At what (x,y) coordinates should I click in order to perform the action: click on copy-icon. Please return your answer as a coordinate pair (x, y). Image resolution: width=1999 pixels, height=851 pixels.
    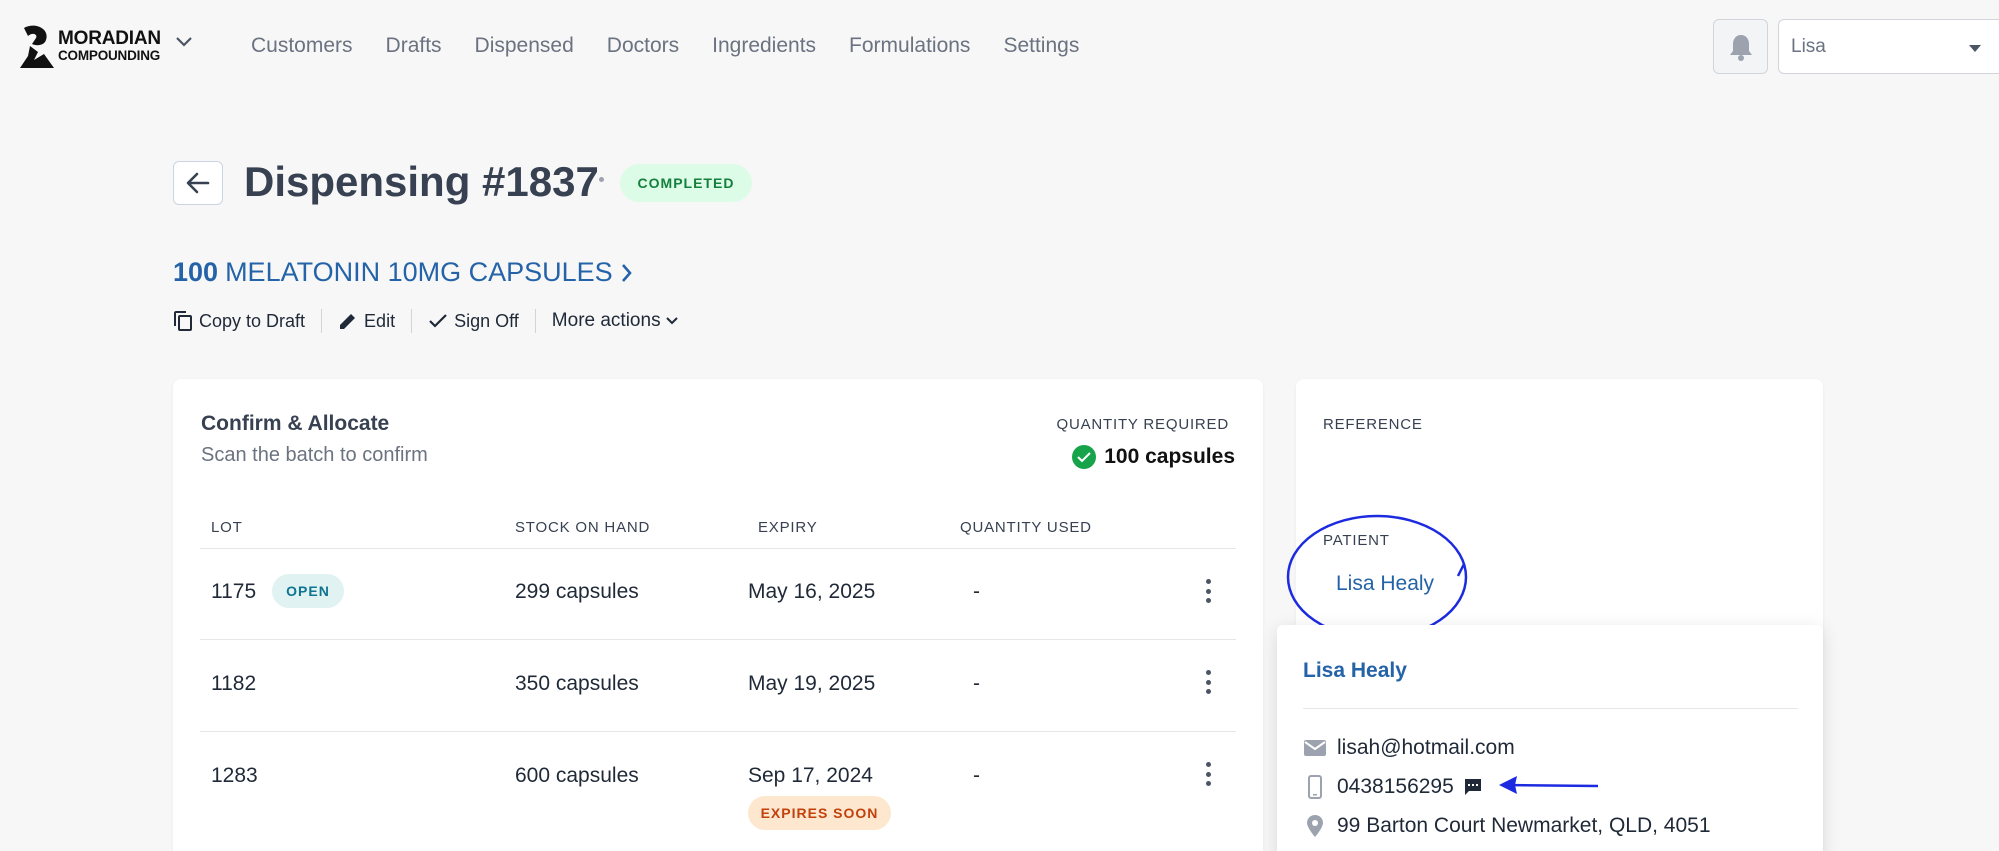
    Looking at the image, I should click on (183, 321).